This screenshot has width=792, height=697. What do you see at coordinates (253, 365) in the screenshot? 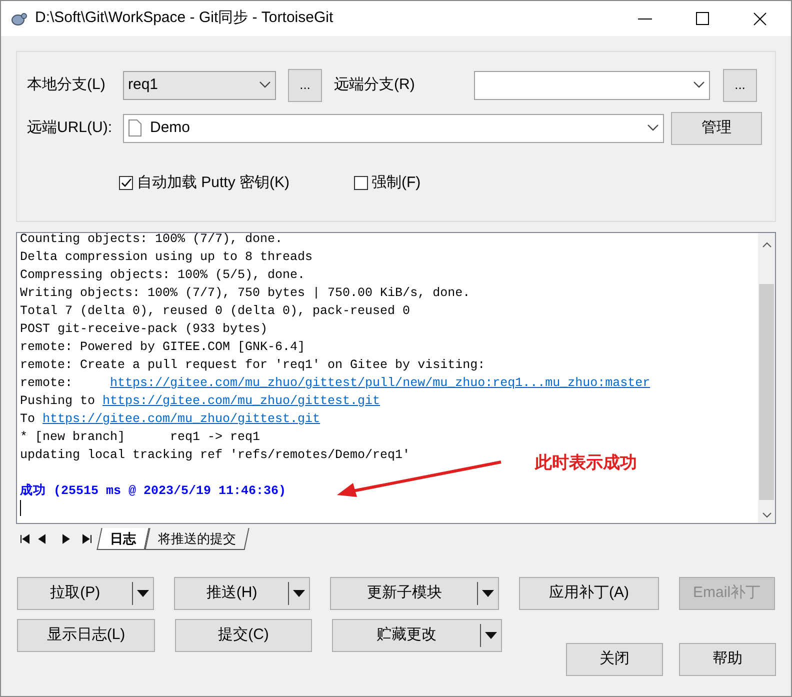
I see `log-line: remote: Create a pull request for 'req1' on Gitee by visiting:` at bounding box center [253, 365].